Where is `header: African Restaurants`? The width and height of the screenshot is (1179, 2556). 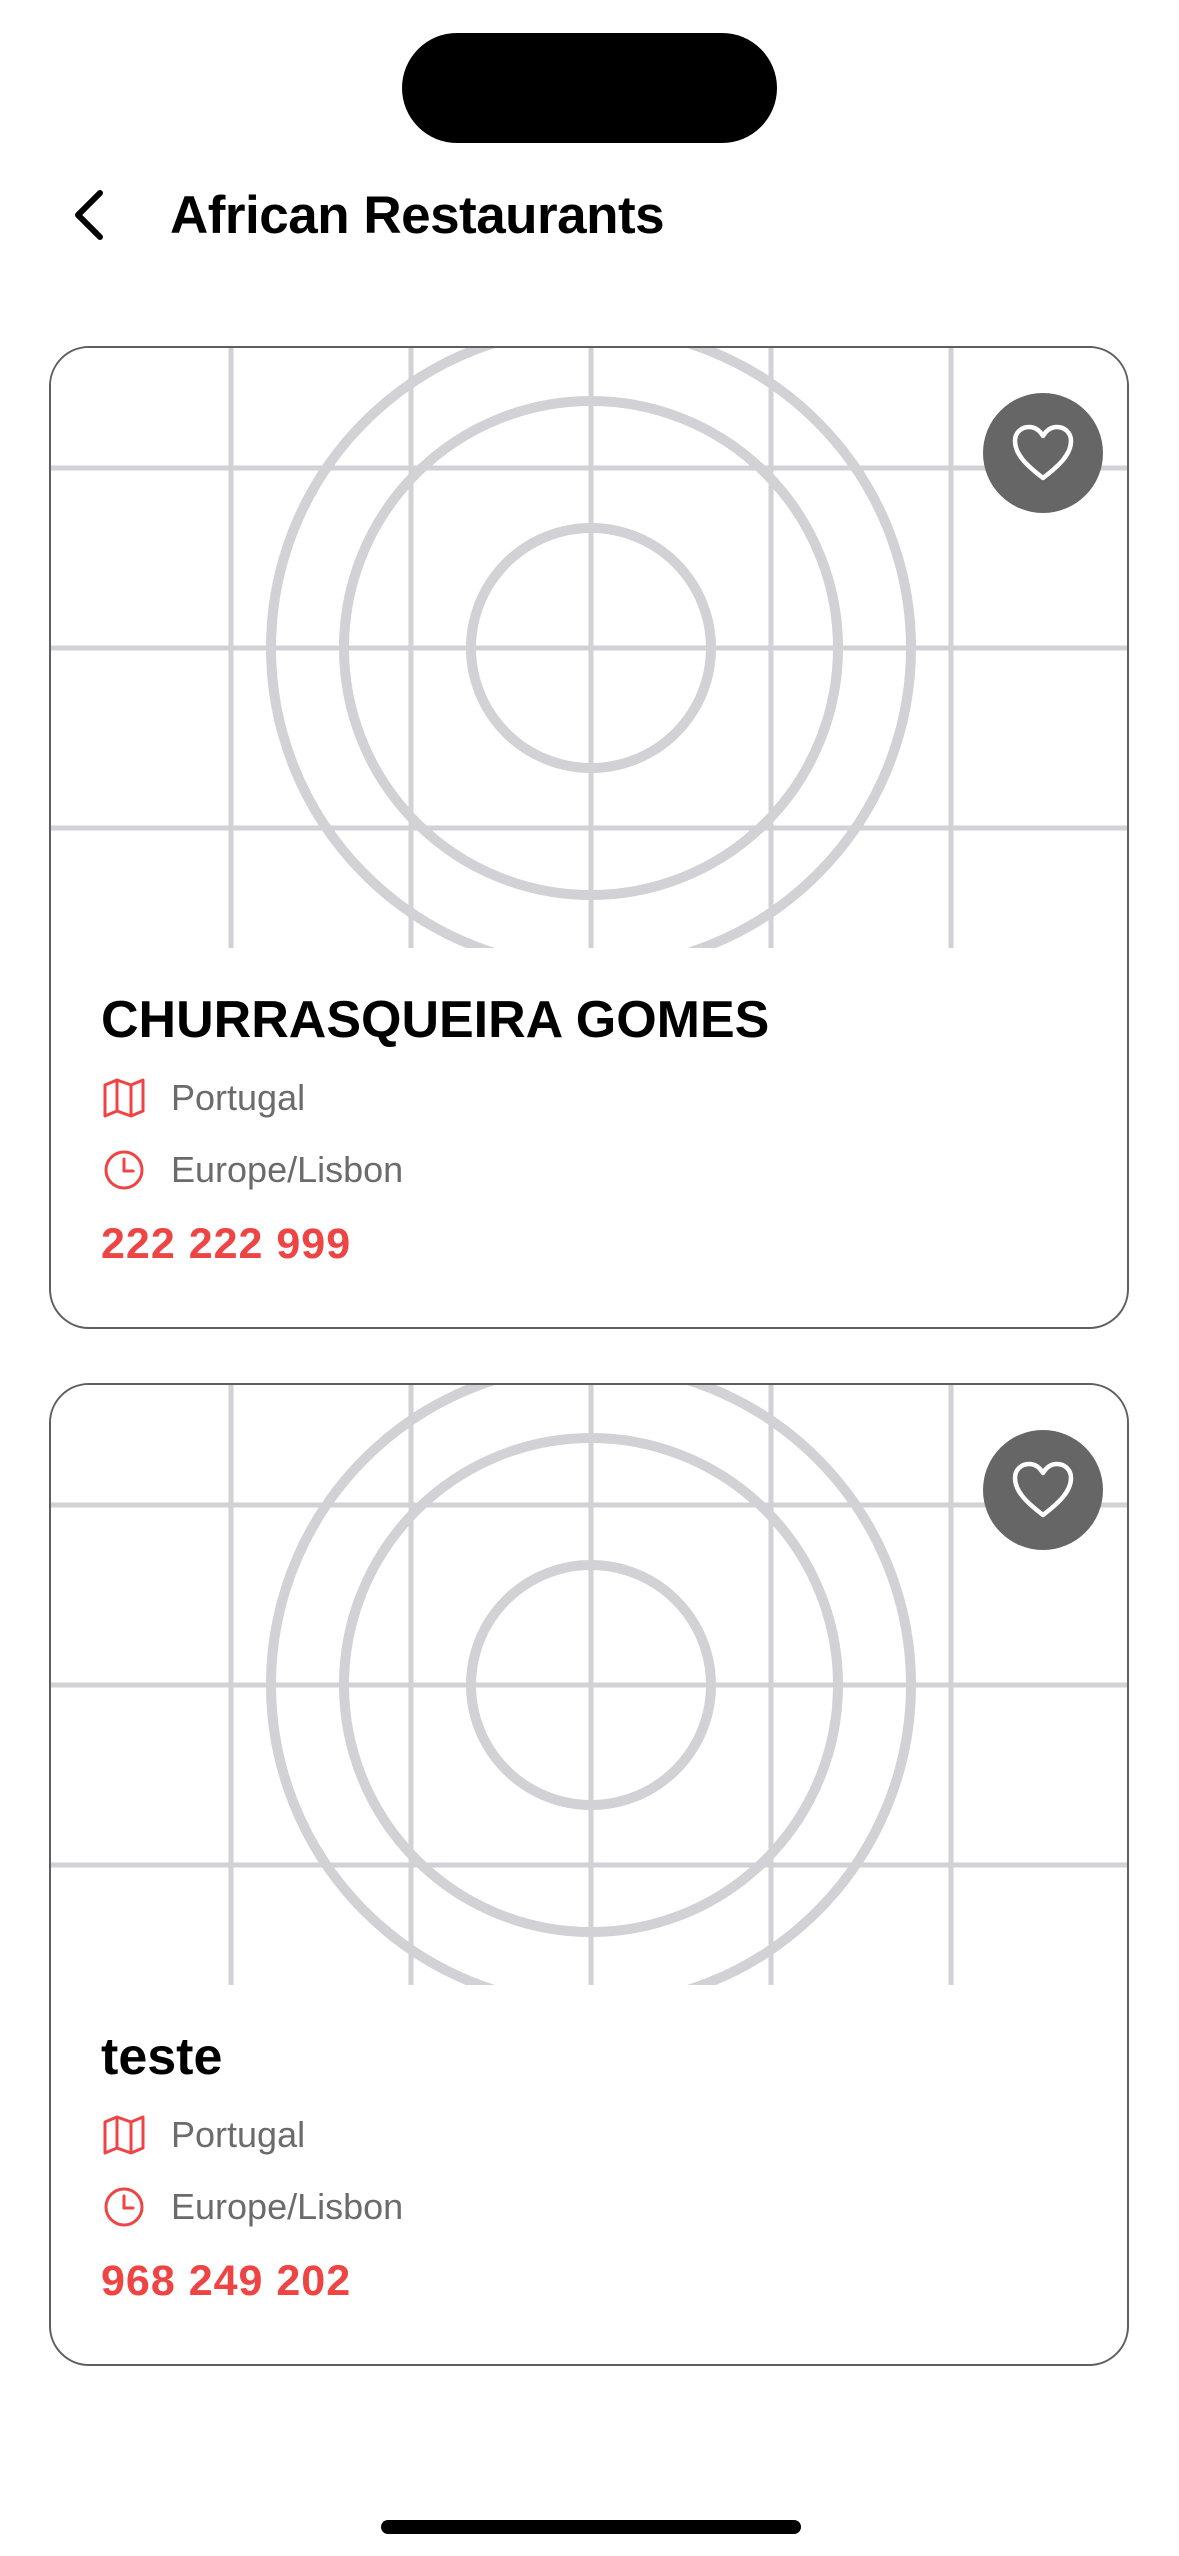
header: African Restaurants is located at coordinates (589, 215).